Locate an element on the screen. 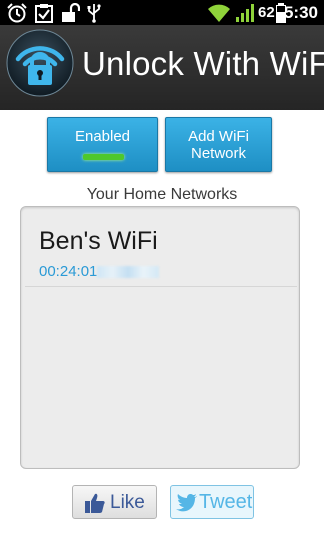 Image resolution: width=324 pixels, height=537 pixels. cell-signal-icon is located at coordinates (245, 13).